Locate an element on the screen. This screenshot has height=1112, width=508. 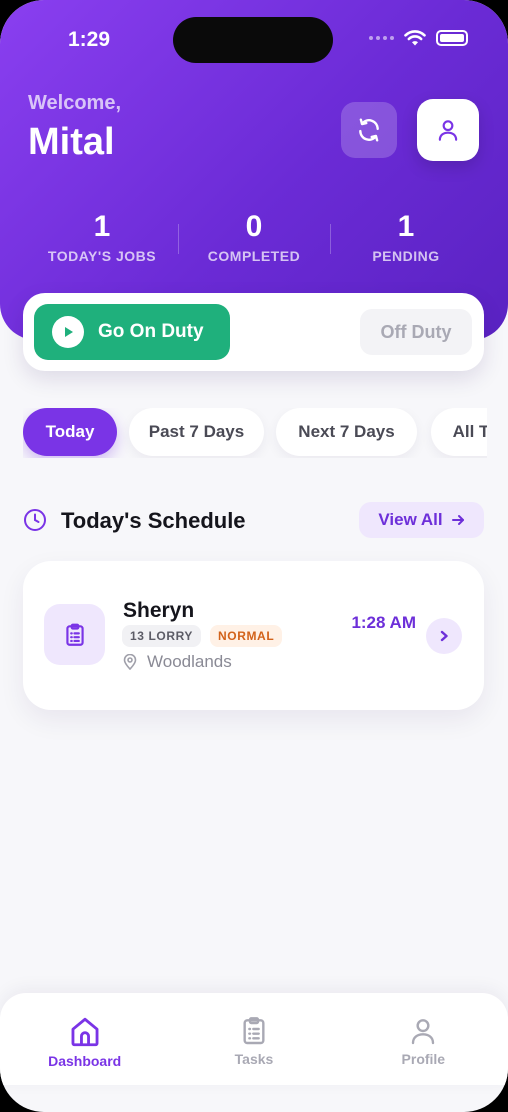
filter-today: Today is located at coordinates (70, 432).